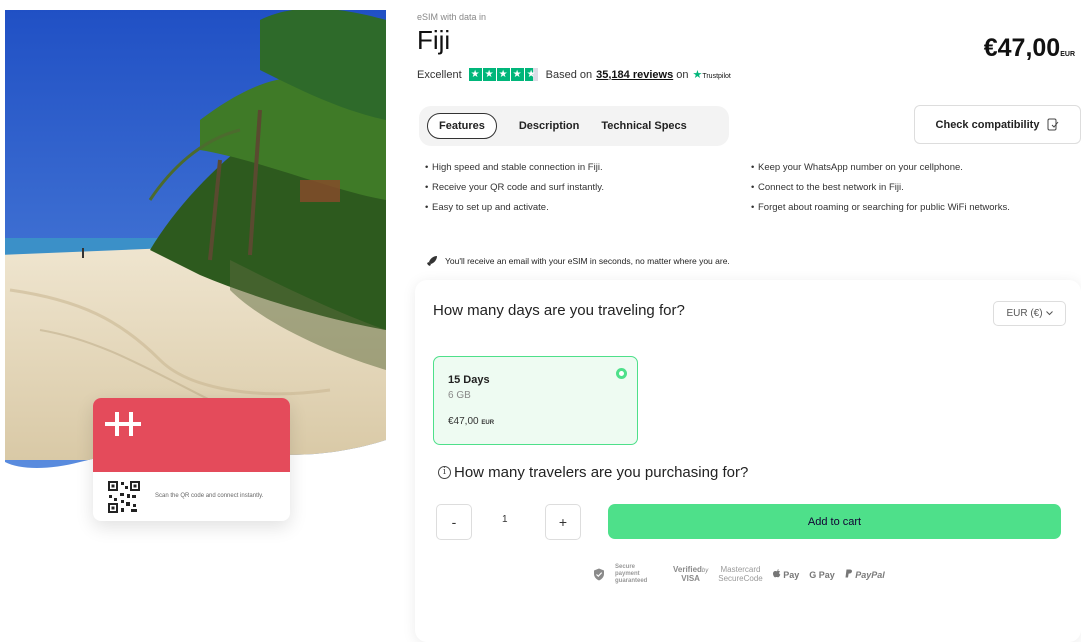 The height and width of the screenshot is (642, 1081). I want to click on mastercard-securecode-logo: Mastercard SecureCode, so click(740, 574).